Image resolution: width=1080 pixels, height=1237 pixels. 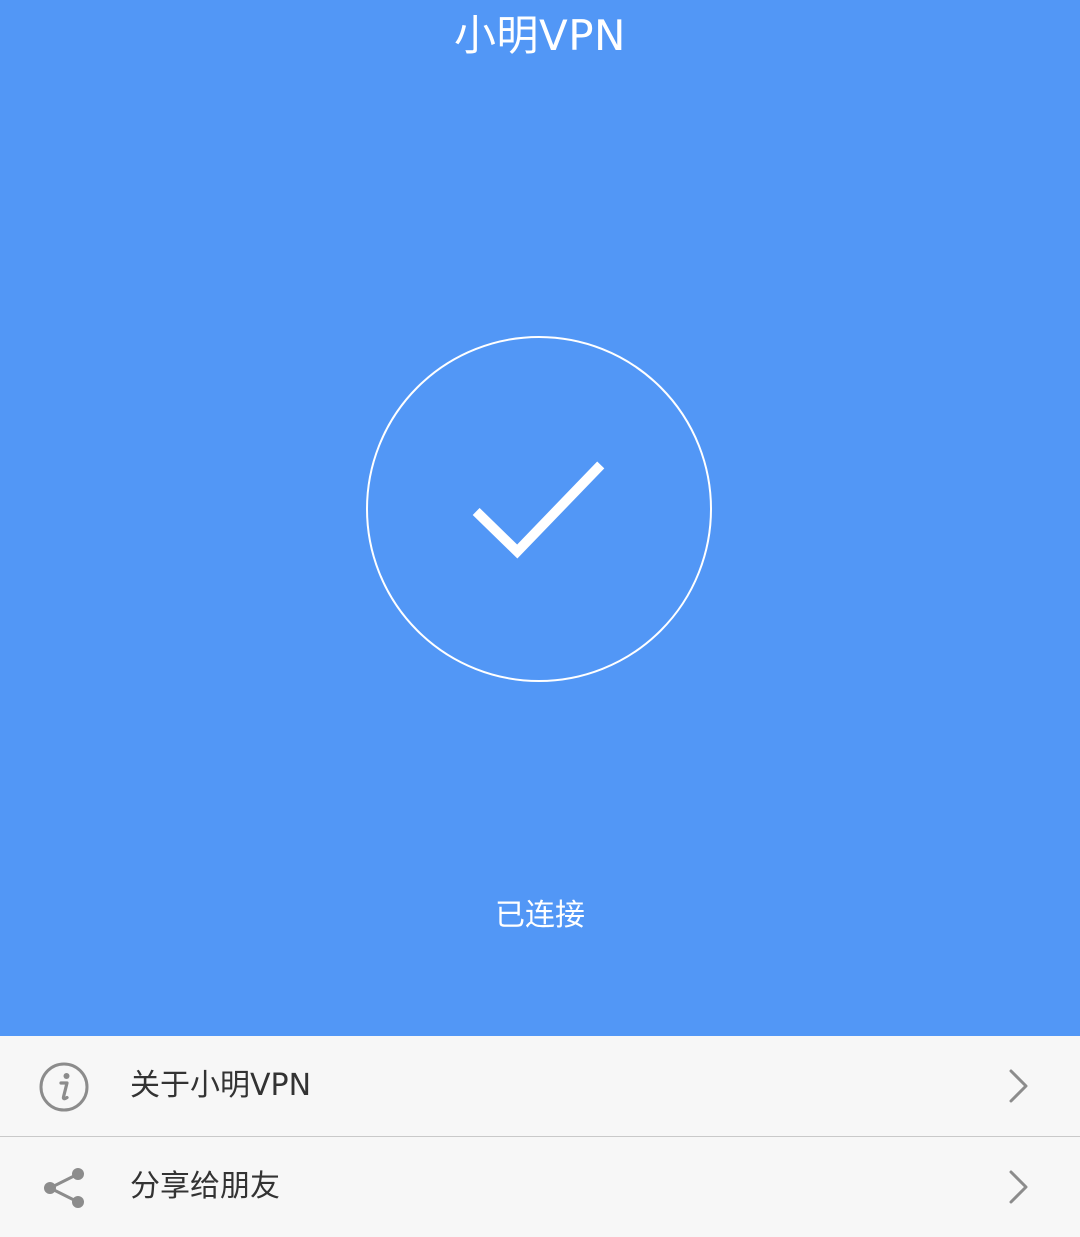 I want to click on connection-status-text: 已连接, so click(x=540, y=915).